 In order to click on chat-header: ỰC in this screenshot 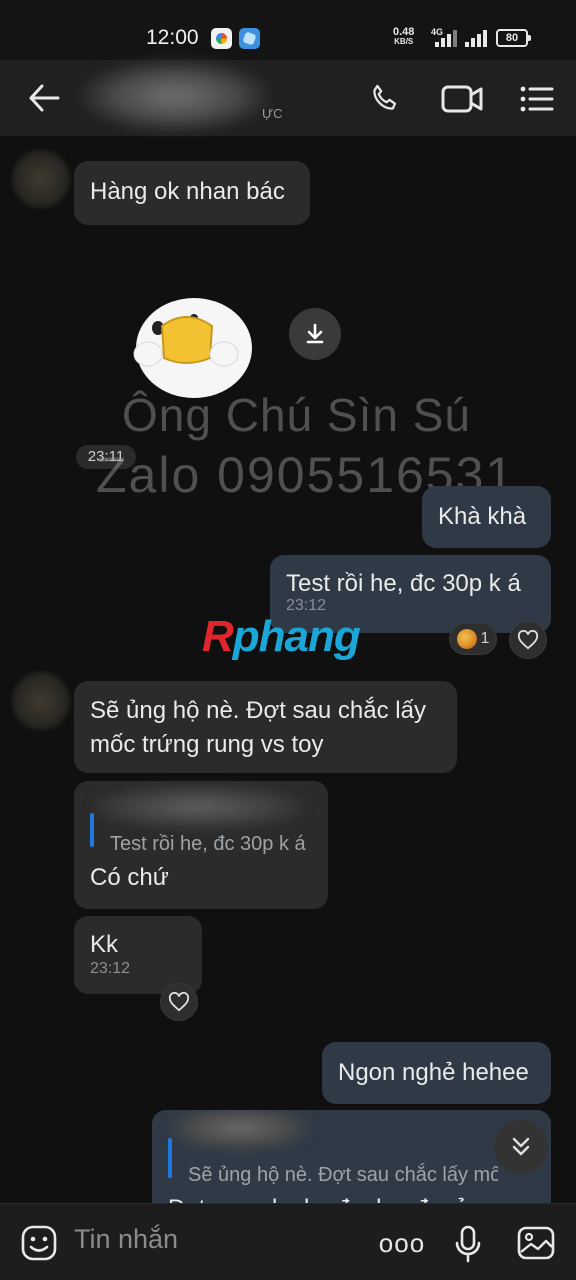, I will do `click(288, 98)`.